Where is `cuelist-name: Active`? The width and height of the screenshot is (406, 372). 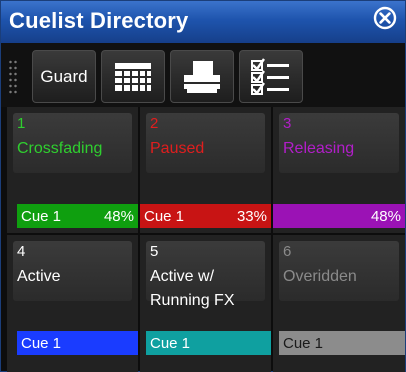
cuelist-name: Active is located at coordinates (39, 276).